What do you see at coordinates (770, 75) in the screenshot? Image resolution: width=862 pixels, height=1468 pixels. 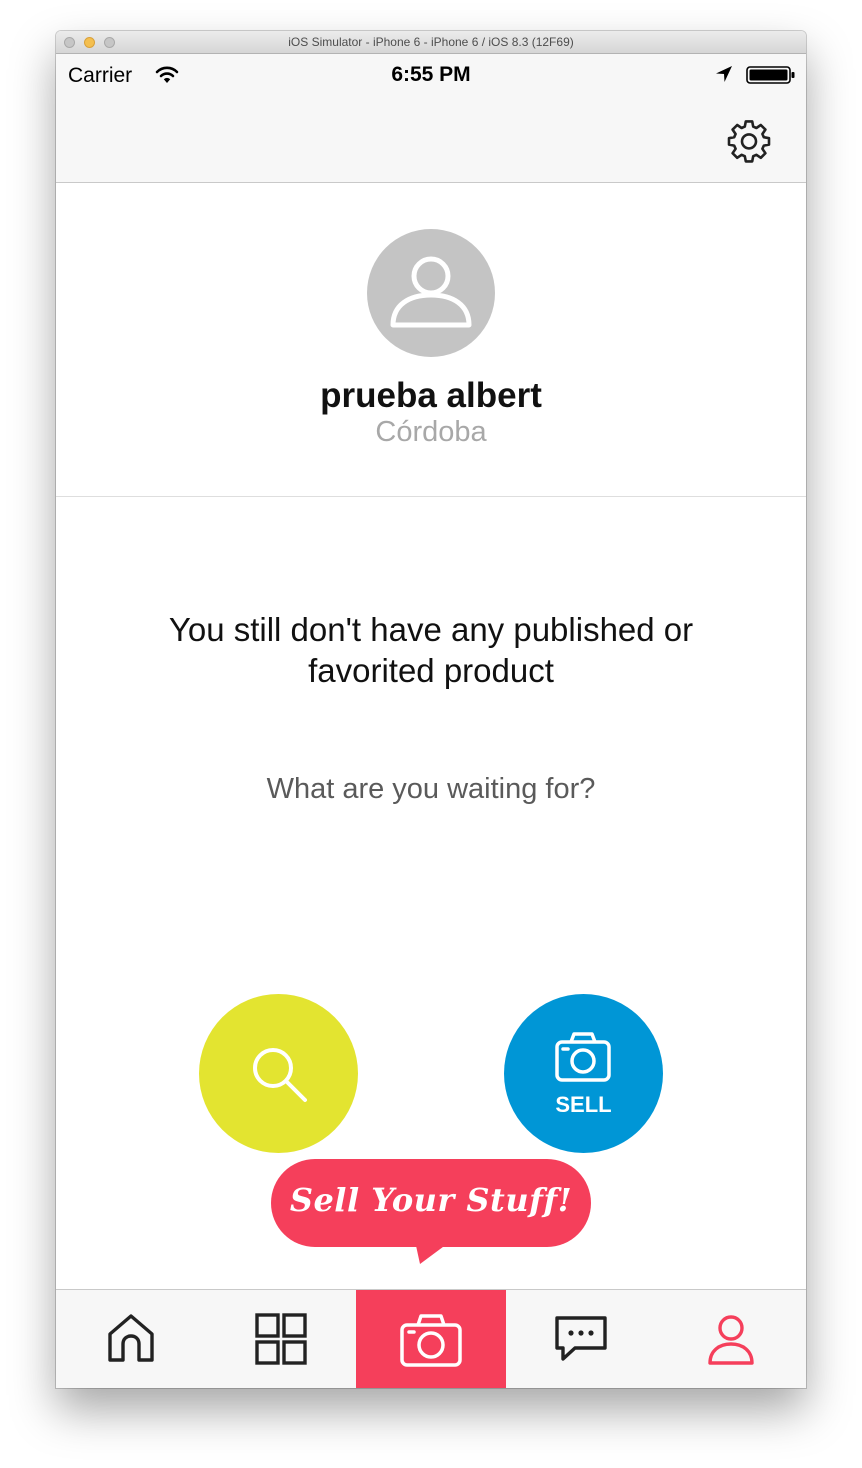 I see `battery-icon` at bounding box center [770, 75].